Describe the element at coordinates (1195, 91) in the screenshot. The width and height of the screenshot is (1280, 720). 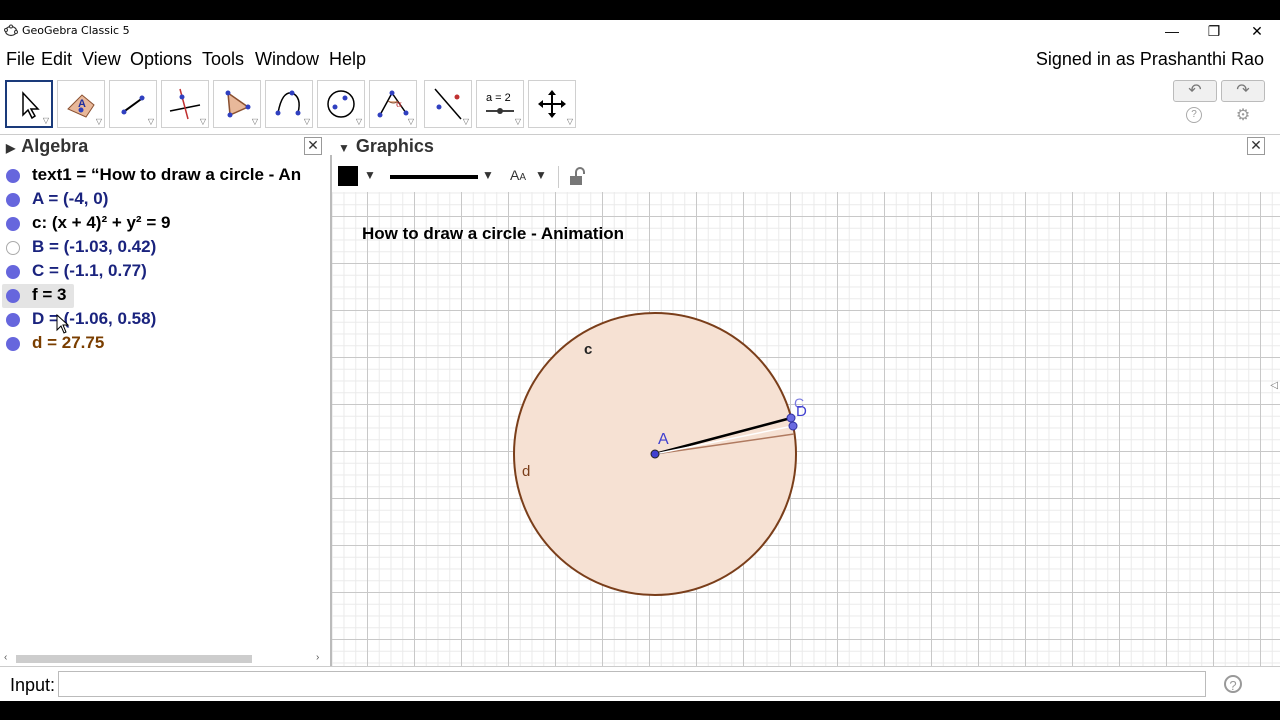
I see `undo-button: ↶` at that location.